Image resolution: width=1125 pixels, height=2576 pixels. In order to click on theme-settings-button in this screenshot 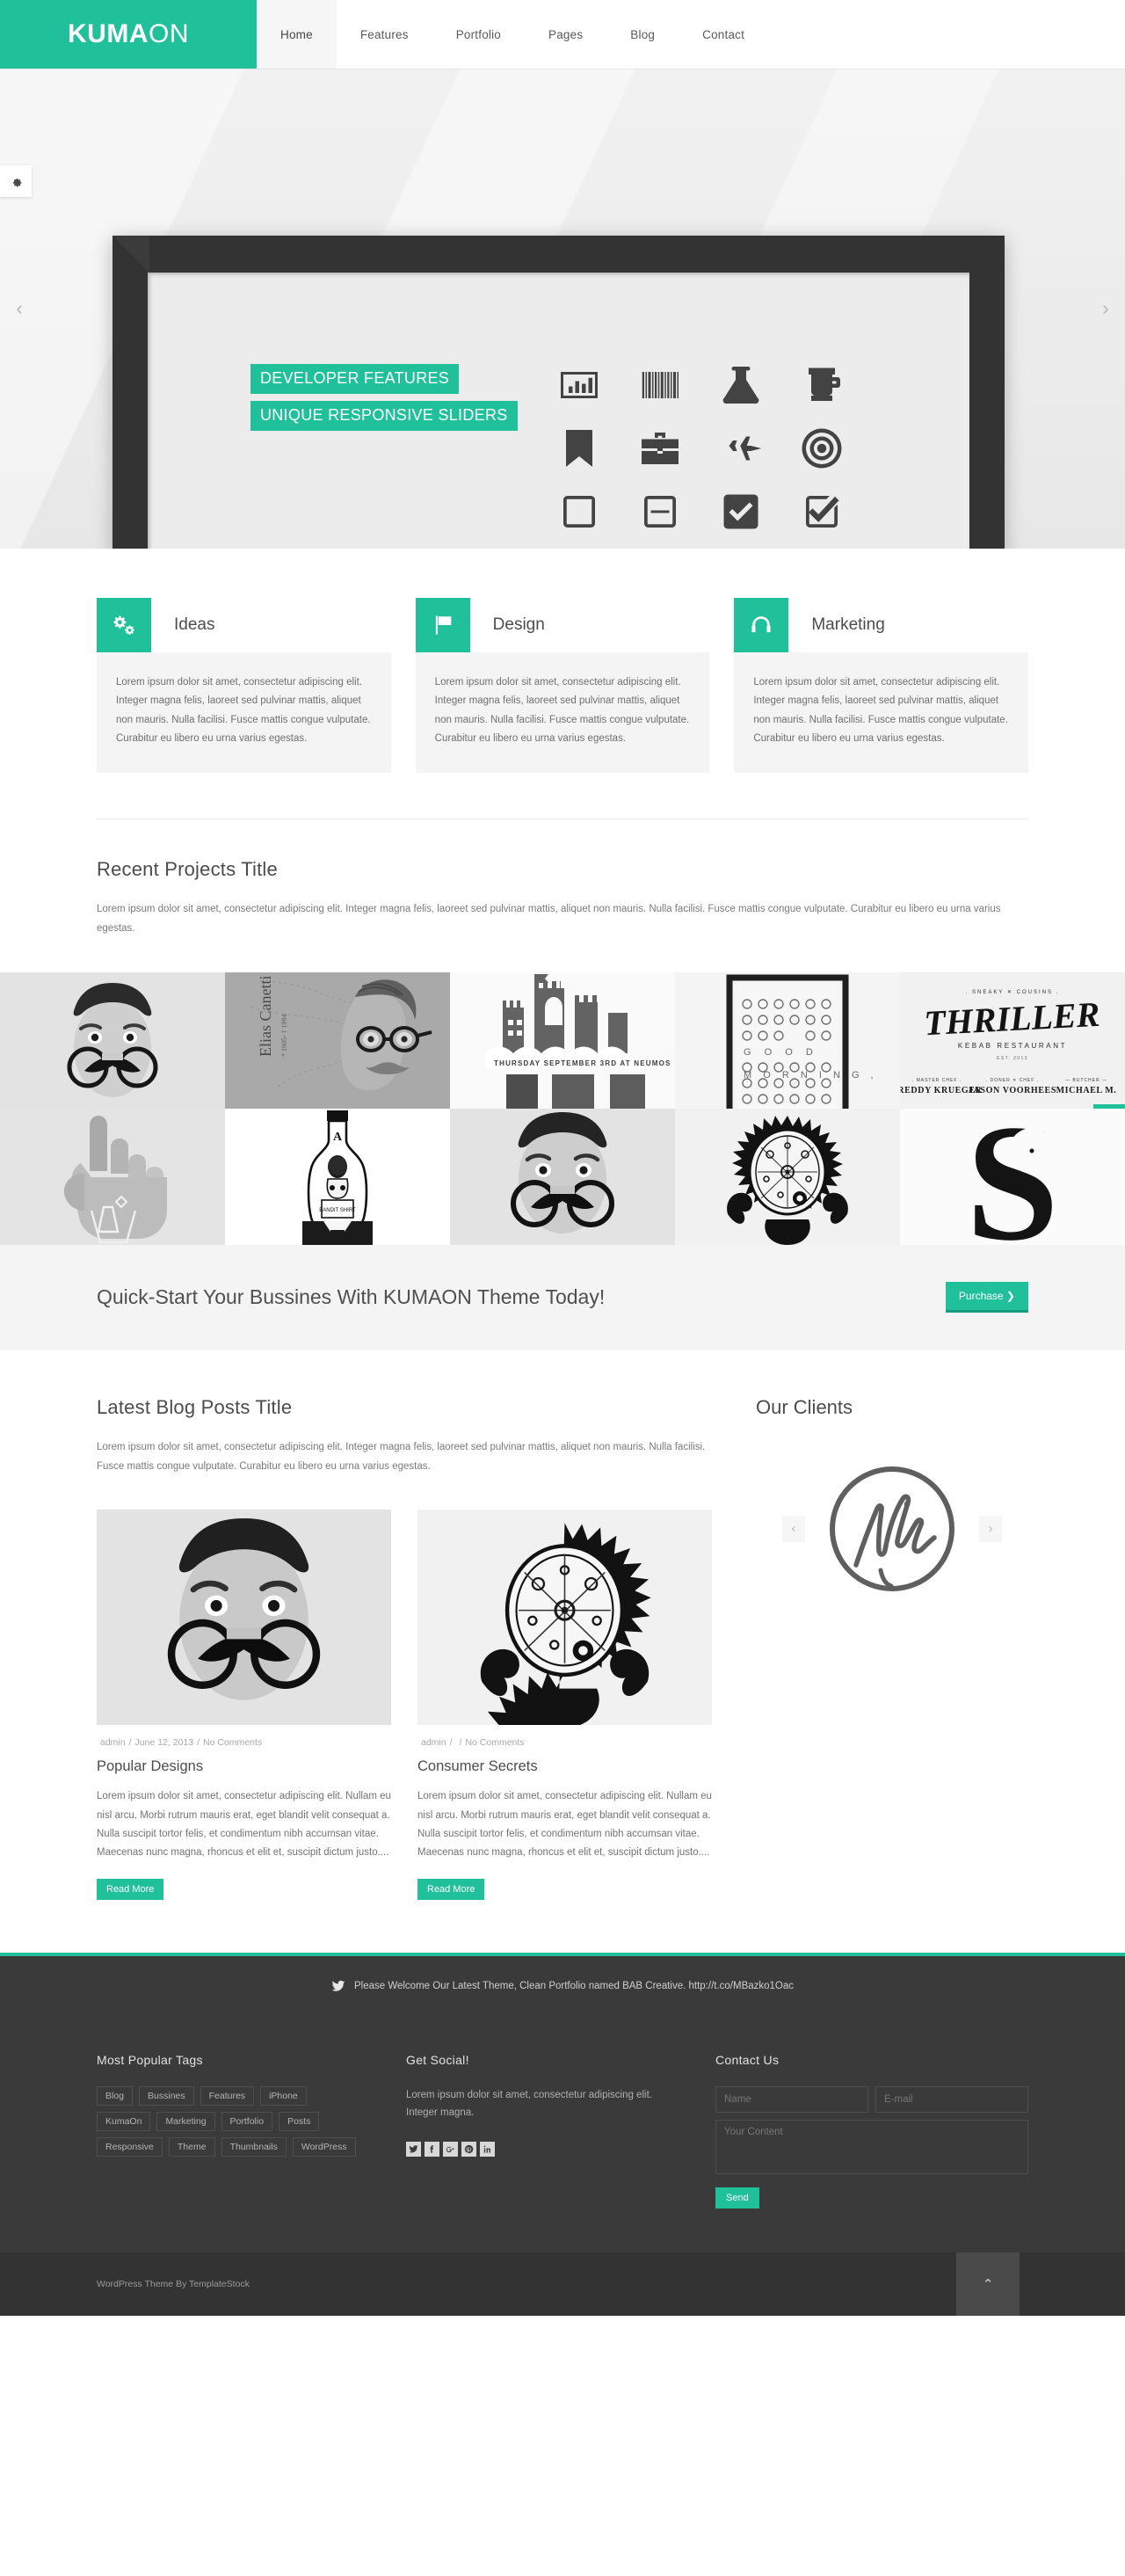, I will do `click(16, 181)`.